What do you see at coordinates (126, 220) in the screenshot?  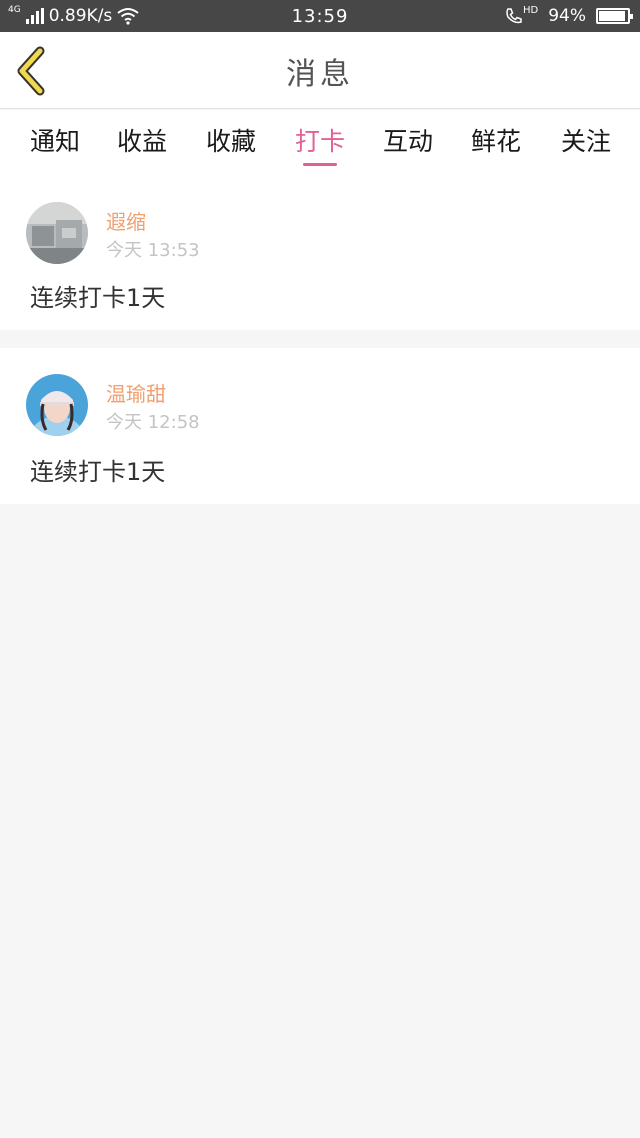 I see `username: 遐缩` at bounding box center [126, 220].